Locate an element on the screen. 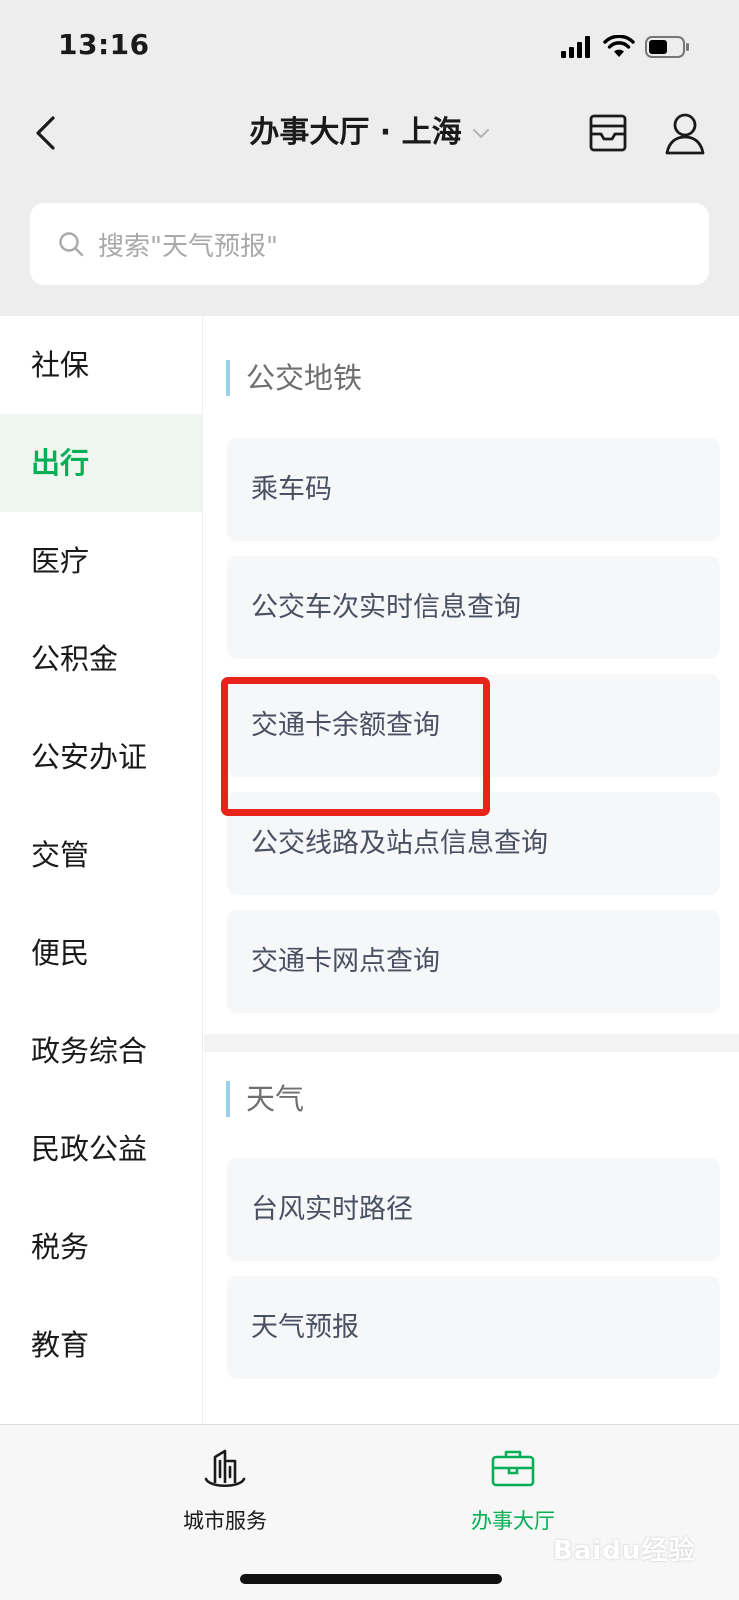 The image size is (739, 1600). sidebar-item-government-affairs: 政务综合 is located at coordinates (101, 1051).